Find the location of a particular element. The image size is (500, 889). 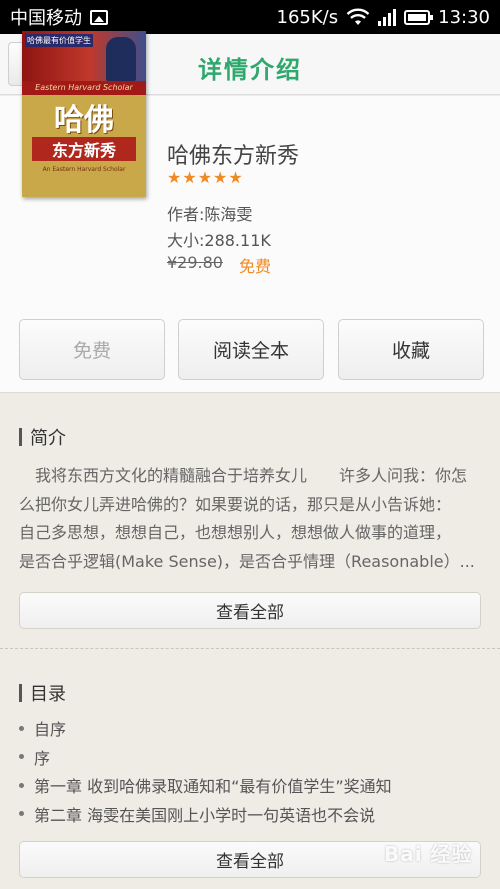

toc-heading: 目录 is located at coordinates (42, 693).